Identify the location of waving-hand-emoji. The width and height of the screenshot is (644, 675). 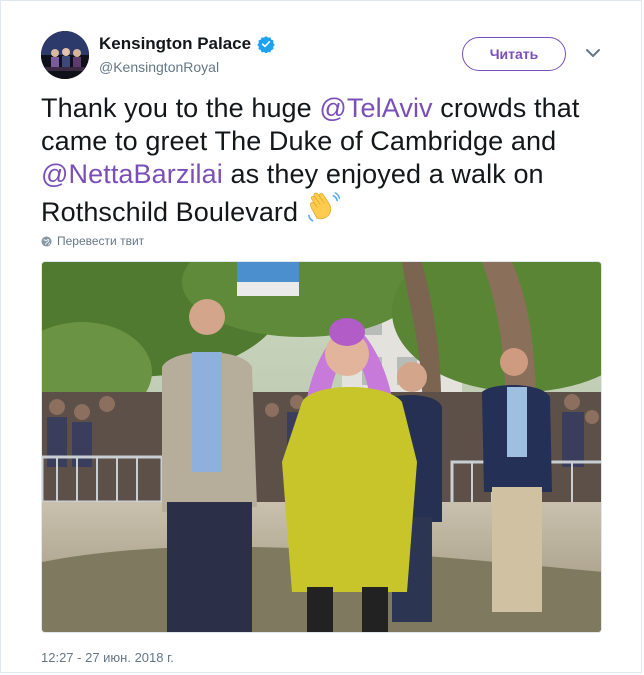
(323, 207).